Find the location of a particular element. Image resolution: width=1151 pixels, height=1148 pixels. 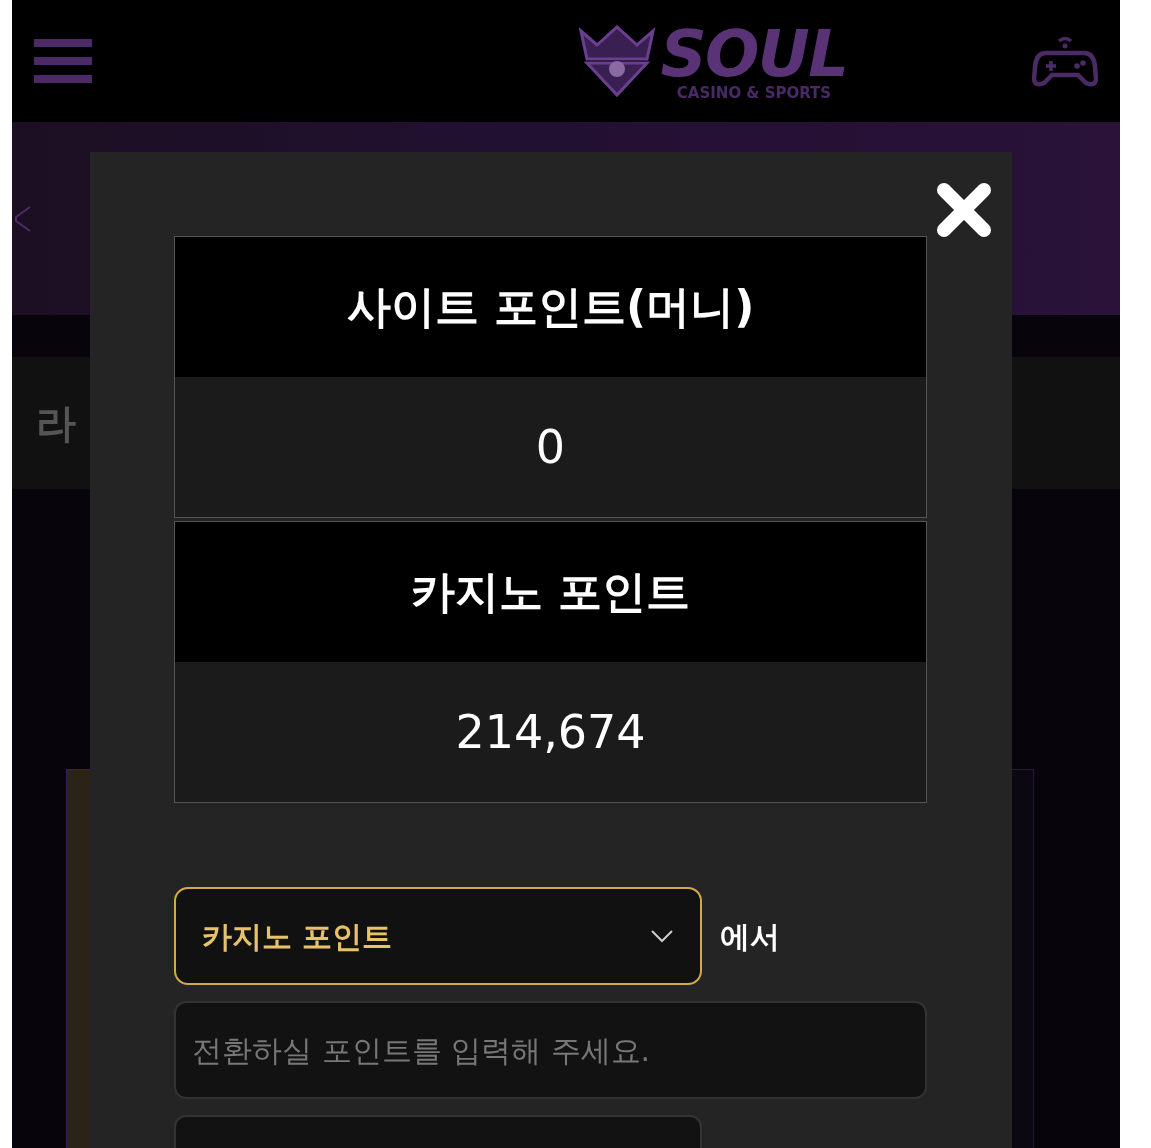

crown-shield-icon is located at coordinates (616, 61).